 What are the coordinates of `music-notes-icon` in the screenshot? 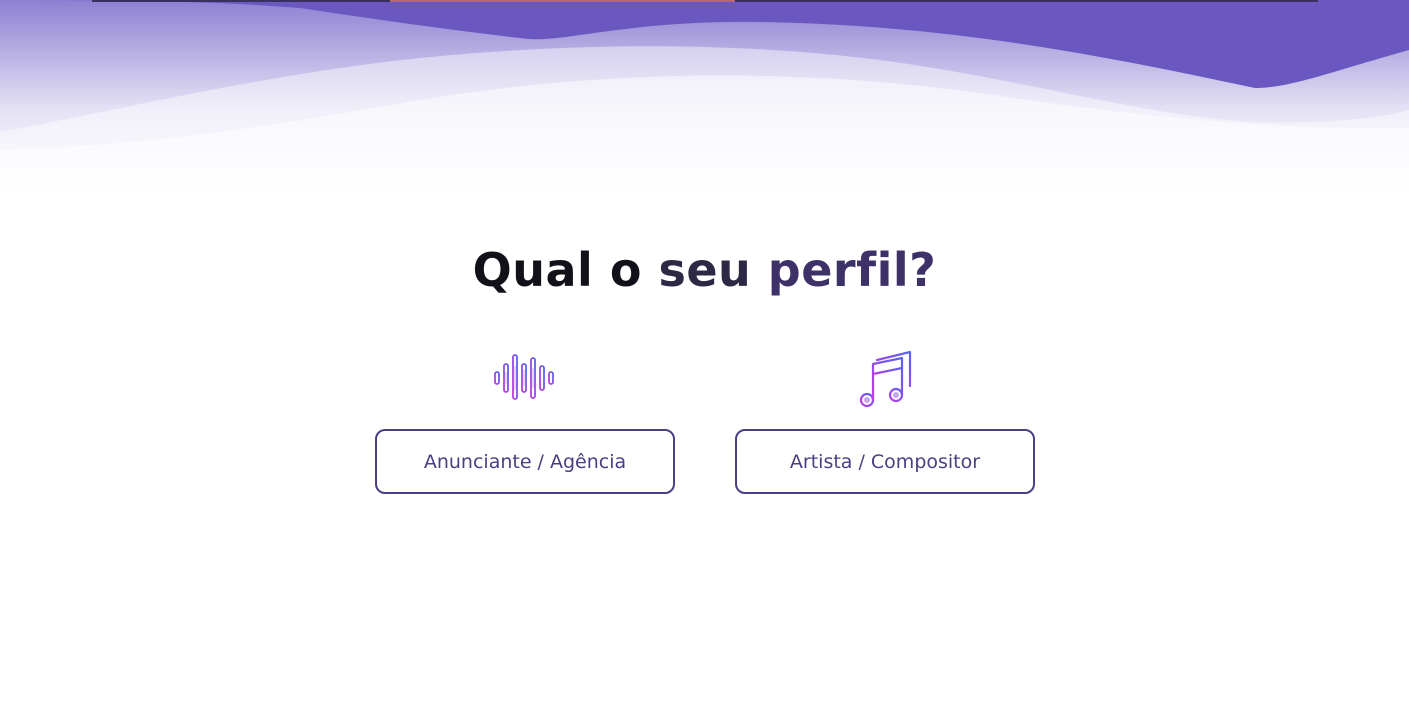 It's located at (885, 379).